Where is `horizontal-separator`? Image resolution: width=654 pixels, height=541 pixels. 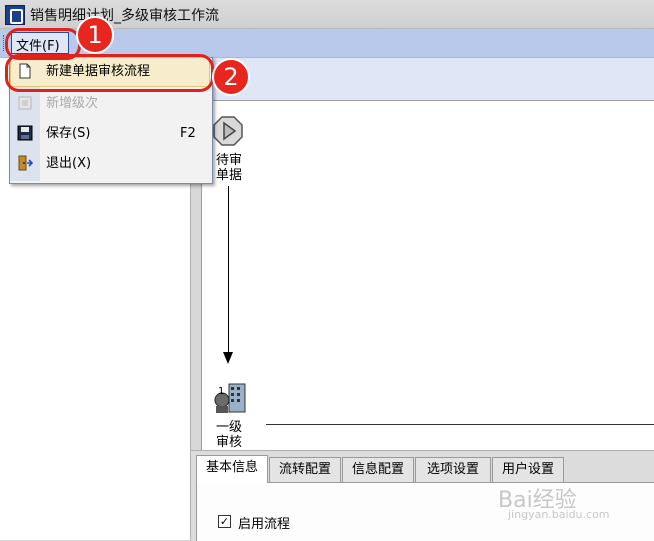
horizontal-separator is located at coordinates (460, 424).